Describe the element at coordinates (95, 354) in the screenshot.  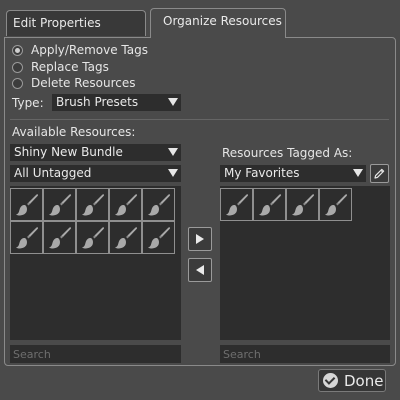
I see `available-search-input` at that location.